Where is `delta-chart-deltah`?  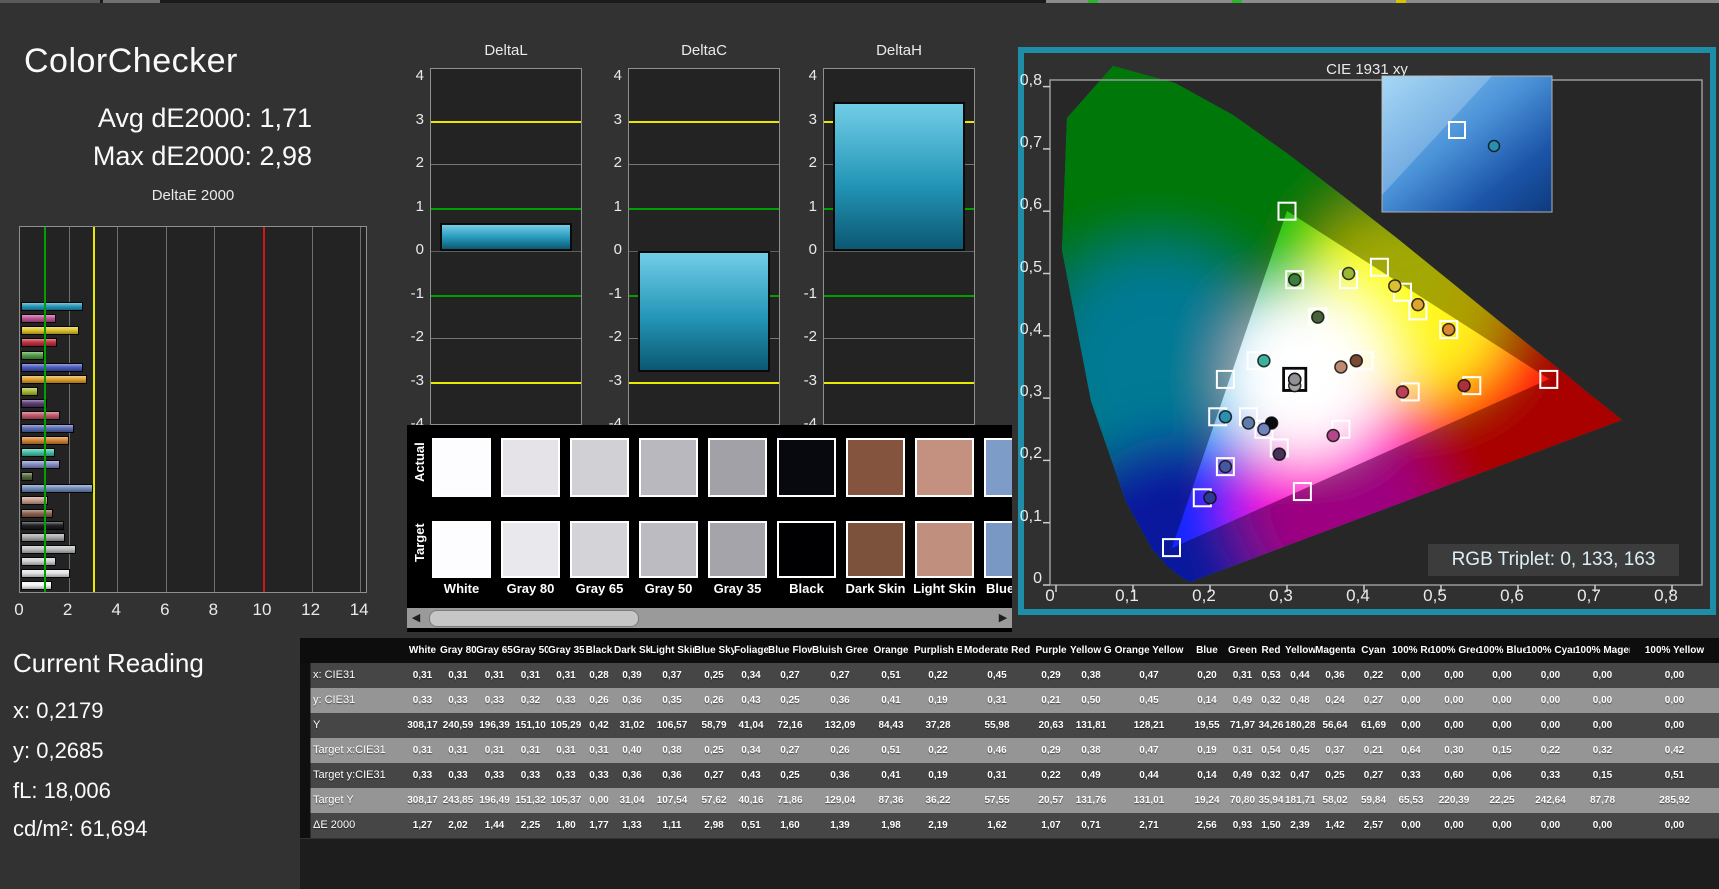 delta-chart-deltah is located at coordinates (899, 246).